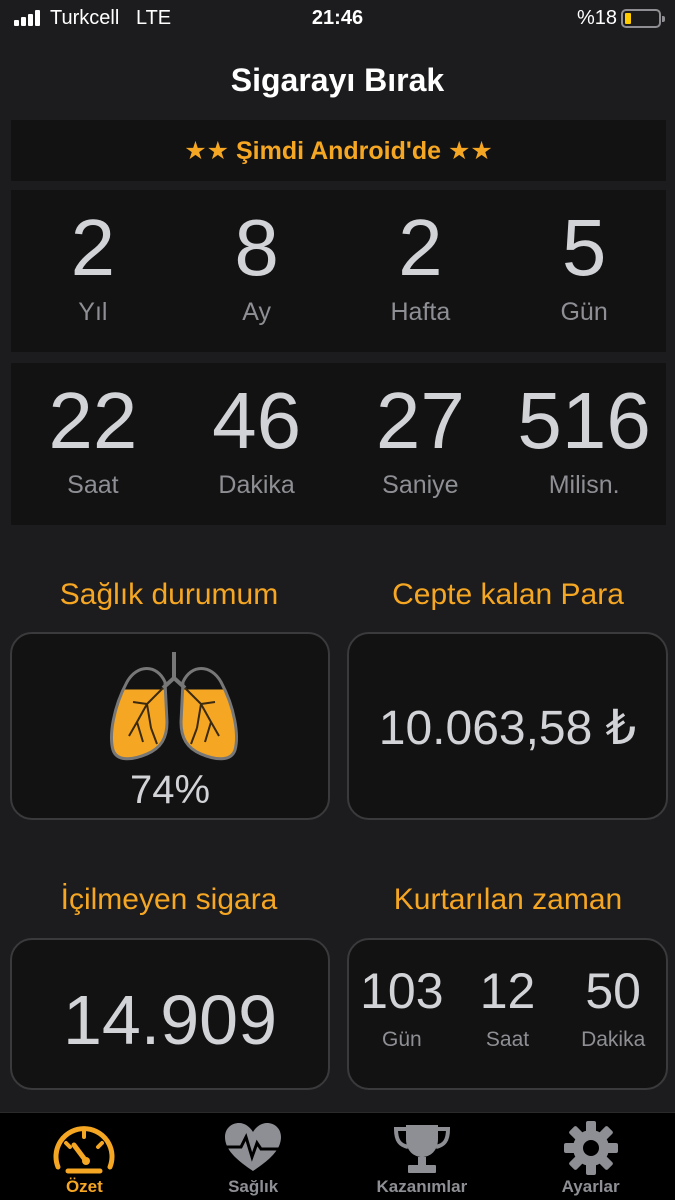  I want to click on duration-label: Ay, so click(256, 312).